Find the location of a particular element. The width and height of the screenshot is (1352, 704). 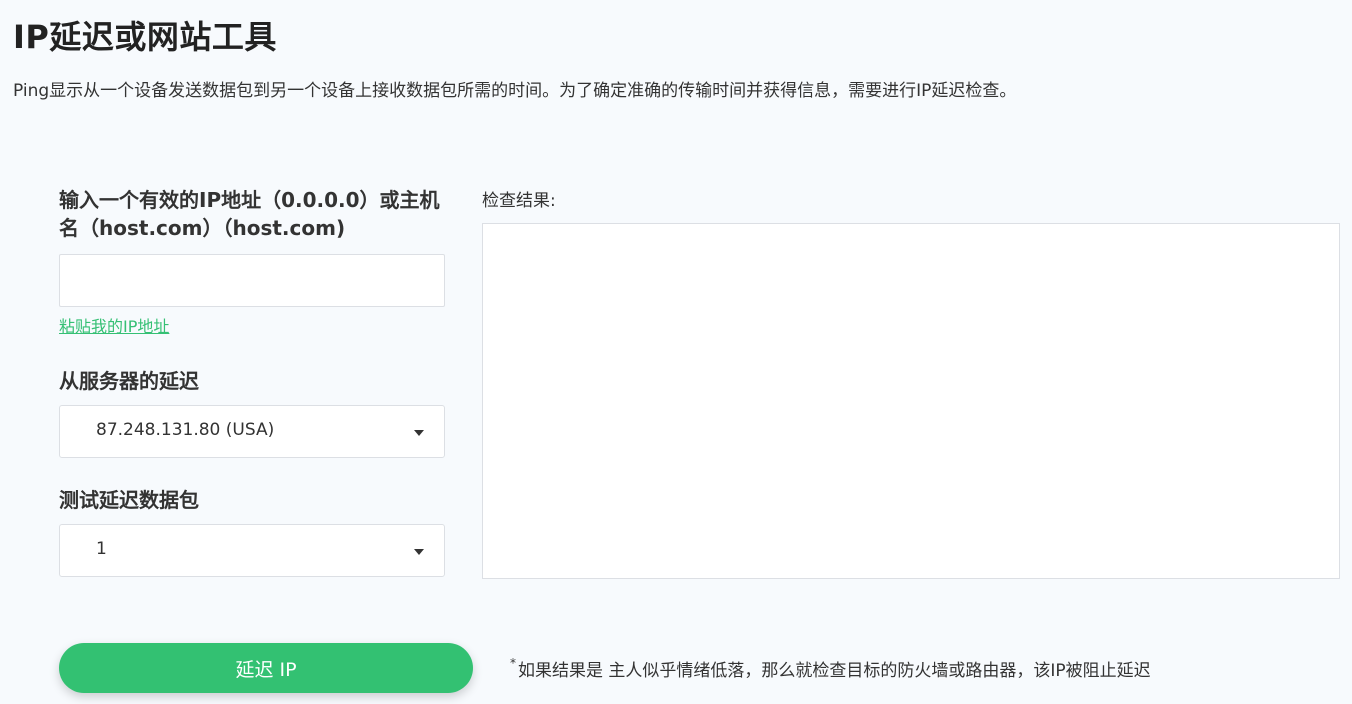

packets-select-value: 1 is located at coordinates (101, 549).